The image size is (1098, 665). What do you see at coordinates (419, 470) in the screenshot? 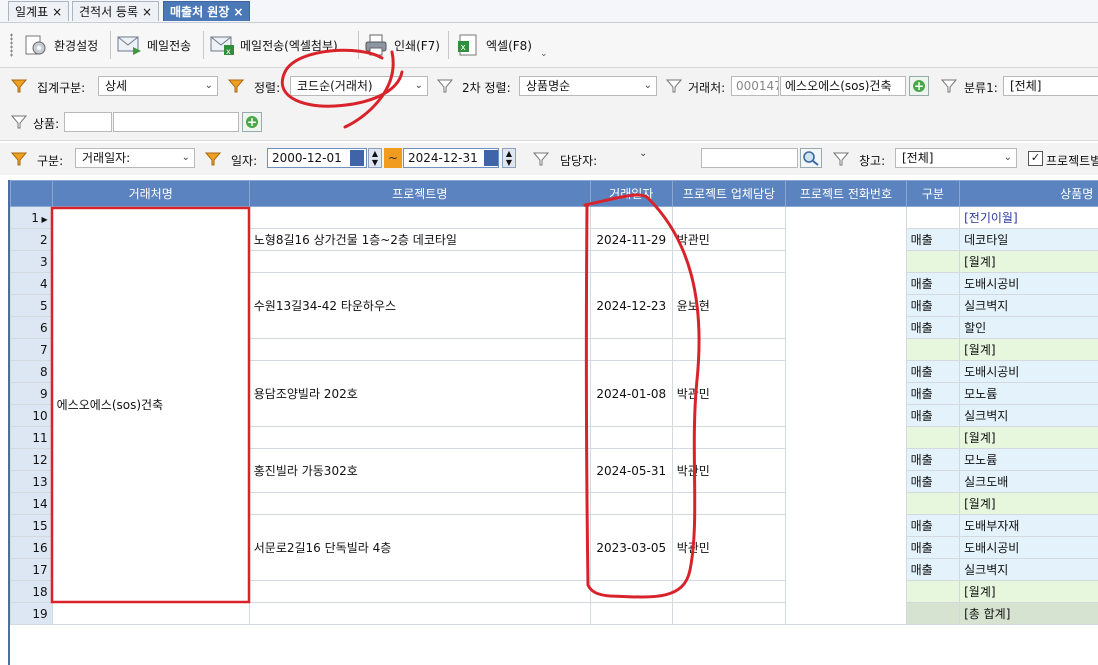
I see `project-cell: 홍진빌라 가동302호` at bounding box center [419, 470].